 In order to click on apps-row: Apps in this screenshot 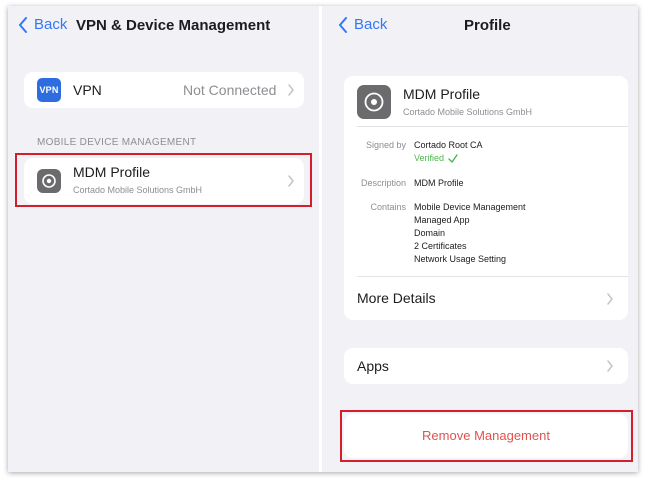, I will do `click(486, 366)`.